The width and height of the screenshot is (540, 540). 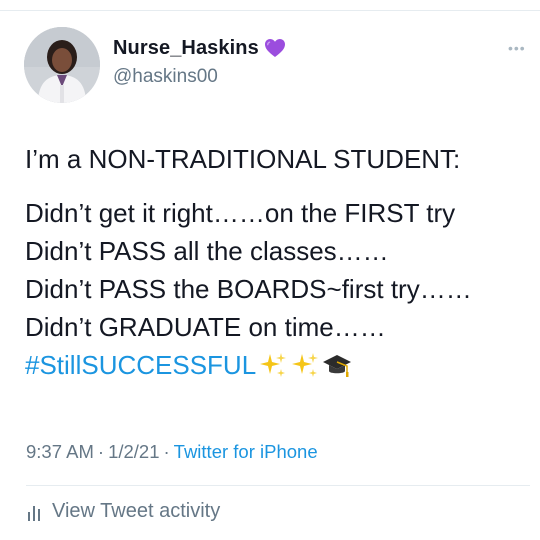 What do you see at coordinates (186, 48) in the screenshot?
I see `display-name: Nurse_Haskins` at bounding box center [186, 48].